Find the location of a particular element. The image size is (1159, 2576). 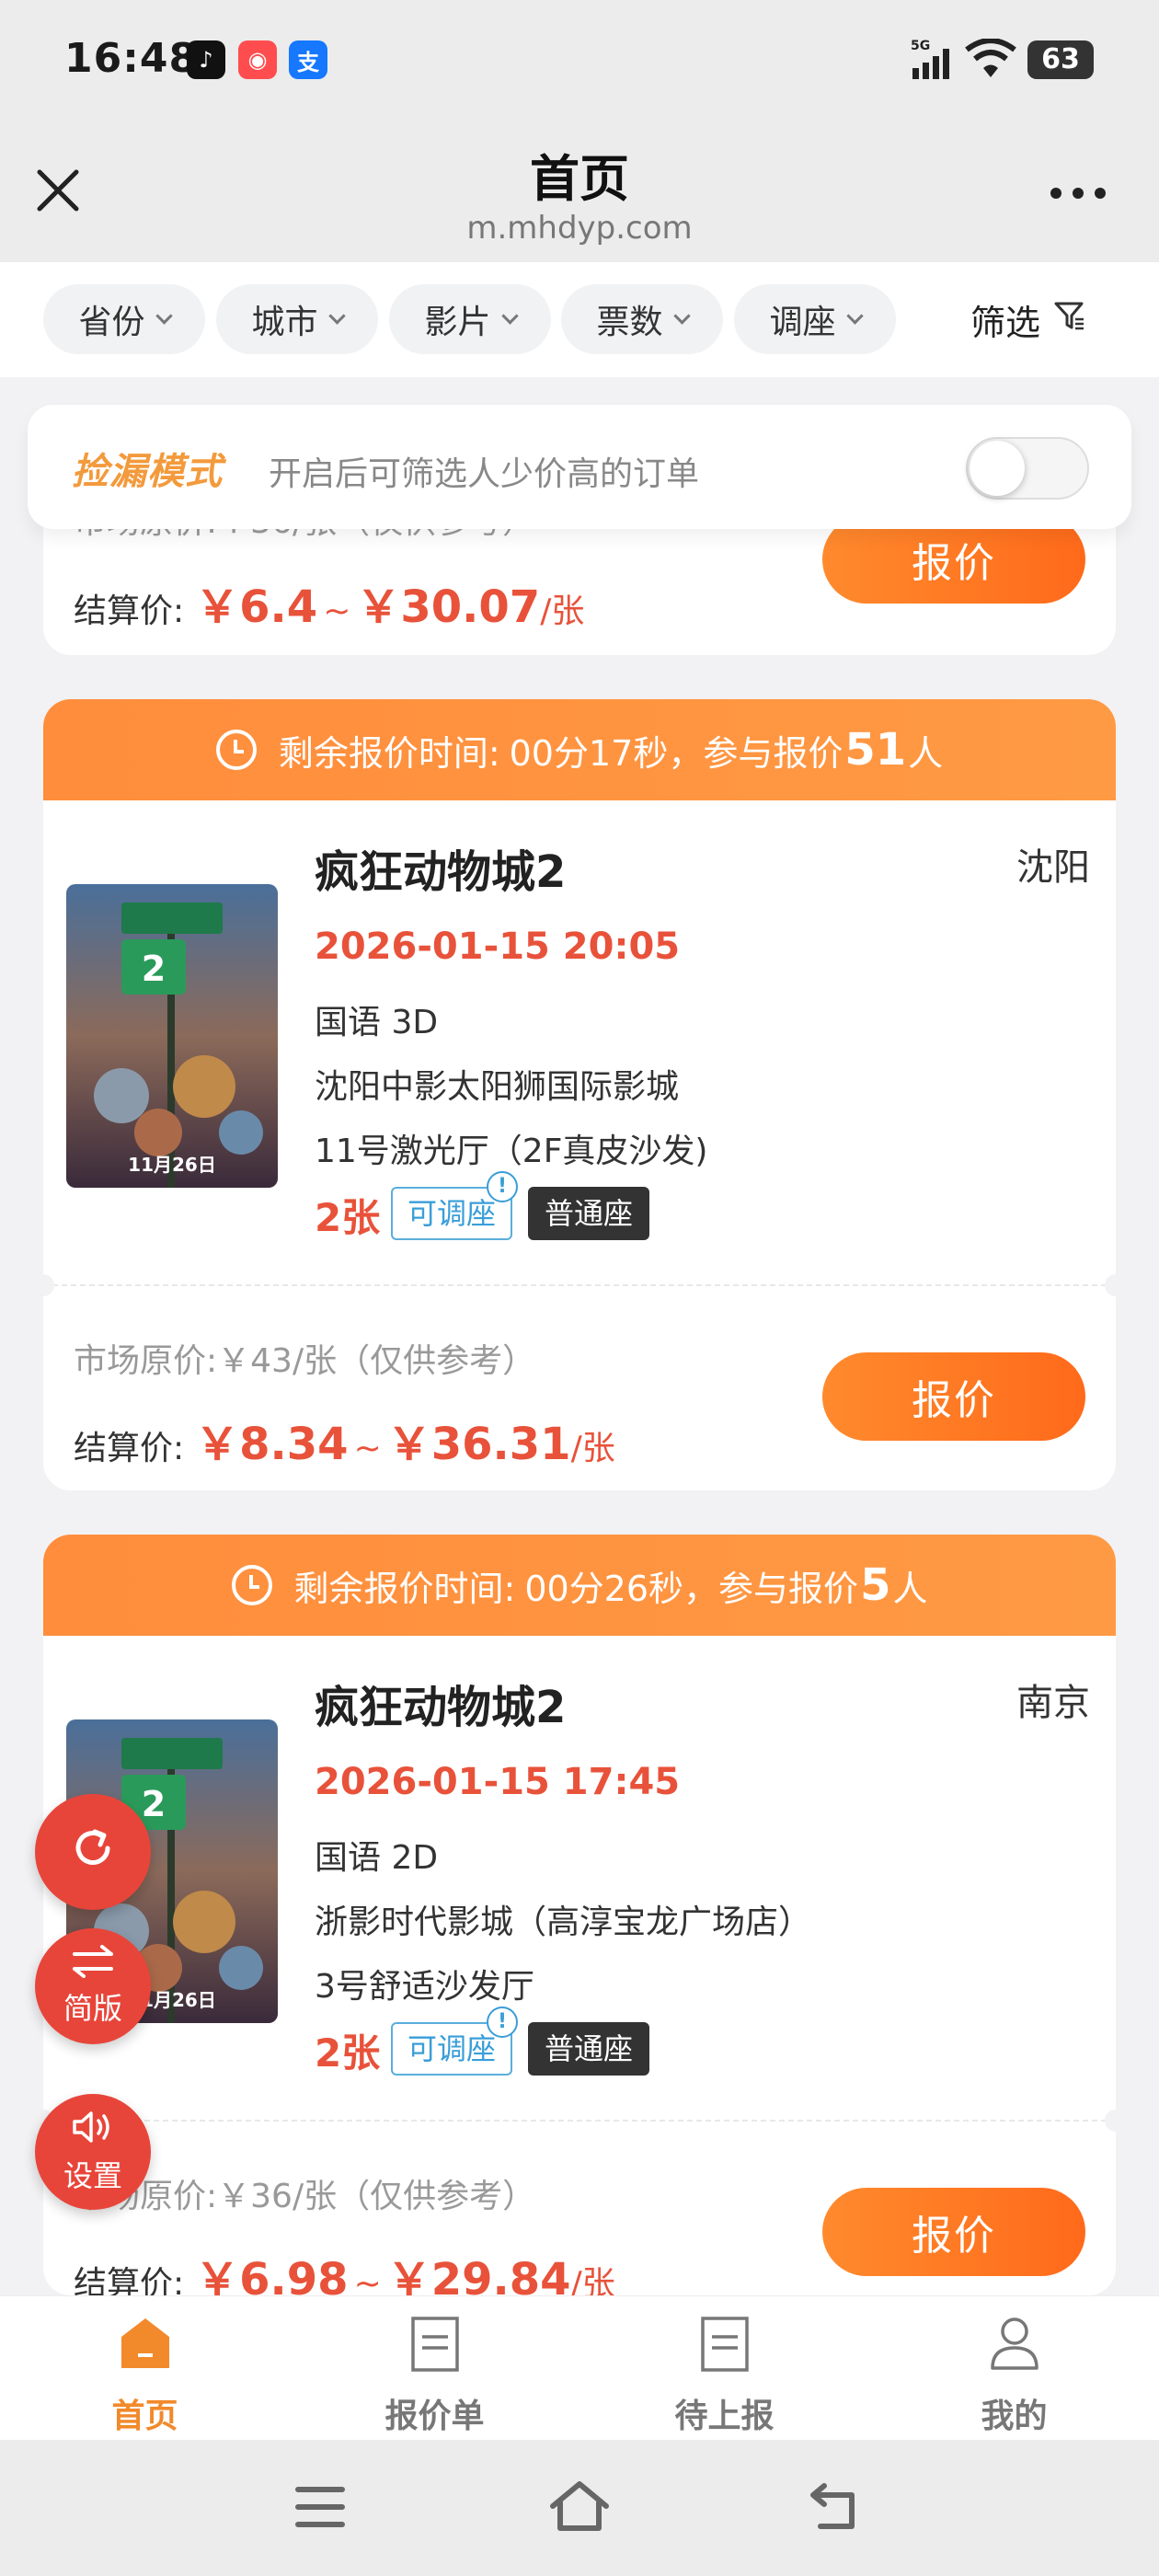

participants-suffix: 人 is located at coordinates (926, 753).